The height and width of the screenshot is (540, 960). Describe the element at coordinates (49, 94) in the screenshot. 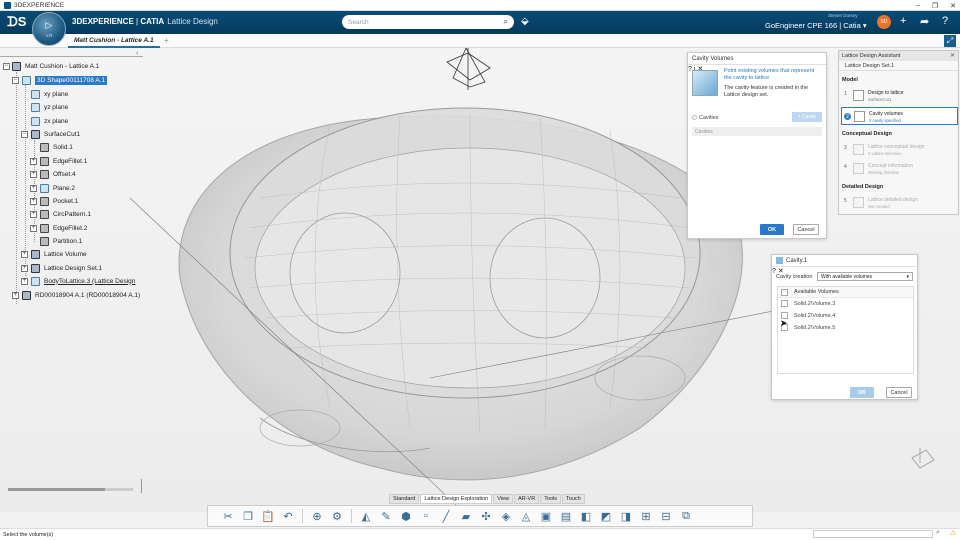

I see `tree-node-xy-plane: xy plane` at that location.